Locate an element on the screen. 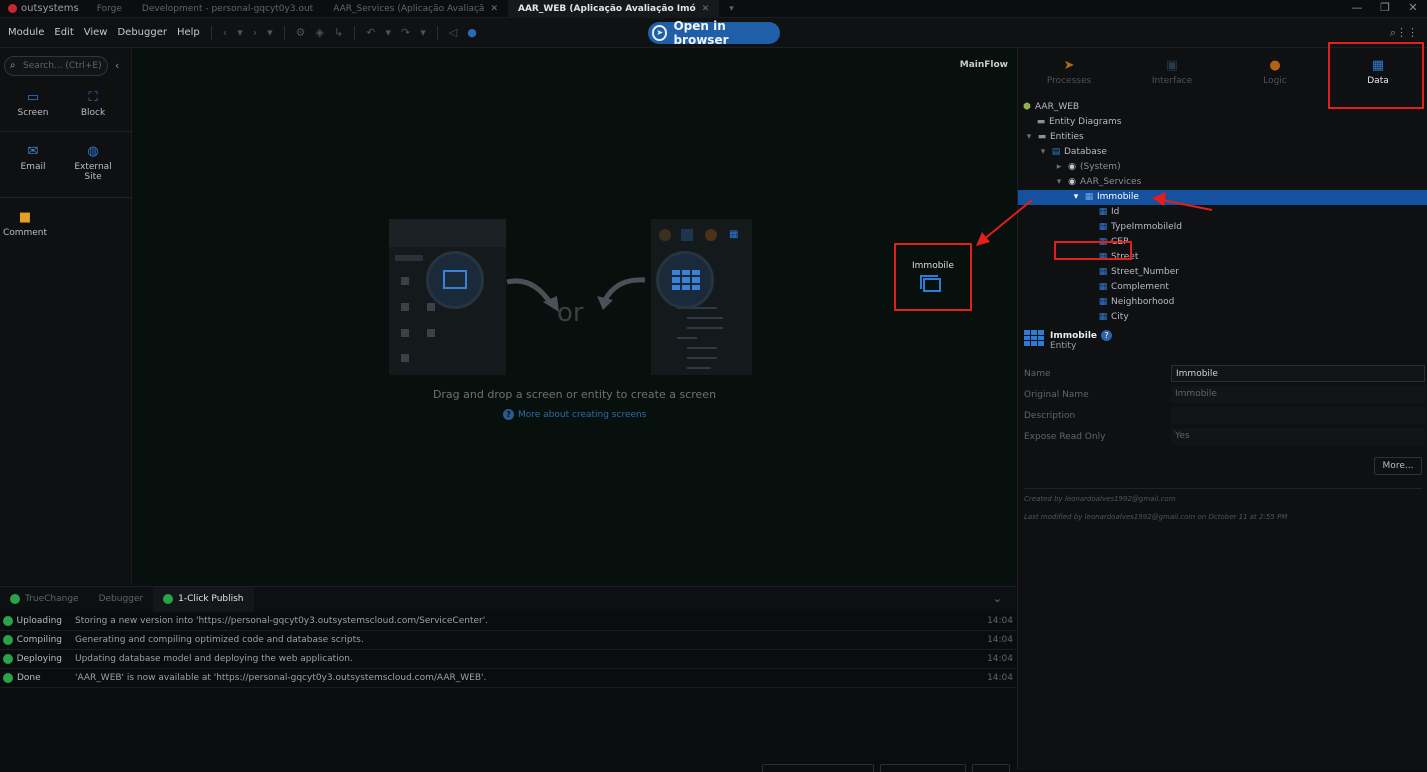 The image size is (1427, 772). apps-grid-icon: ⋮⋮ is located at coordinates (1407, 32).